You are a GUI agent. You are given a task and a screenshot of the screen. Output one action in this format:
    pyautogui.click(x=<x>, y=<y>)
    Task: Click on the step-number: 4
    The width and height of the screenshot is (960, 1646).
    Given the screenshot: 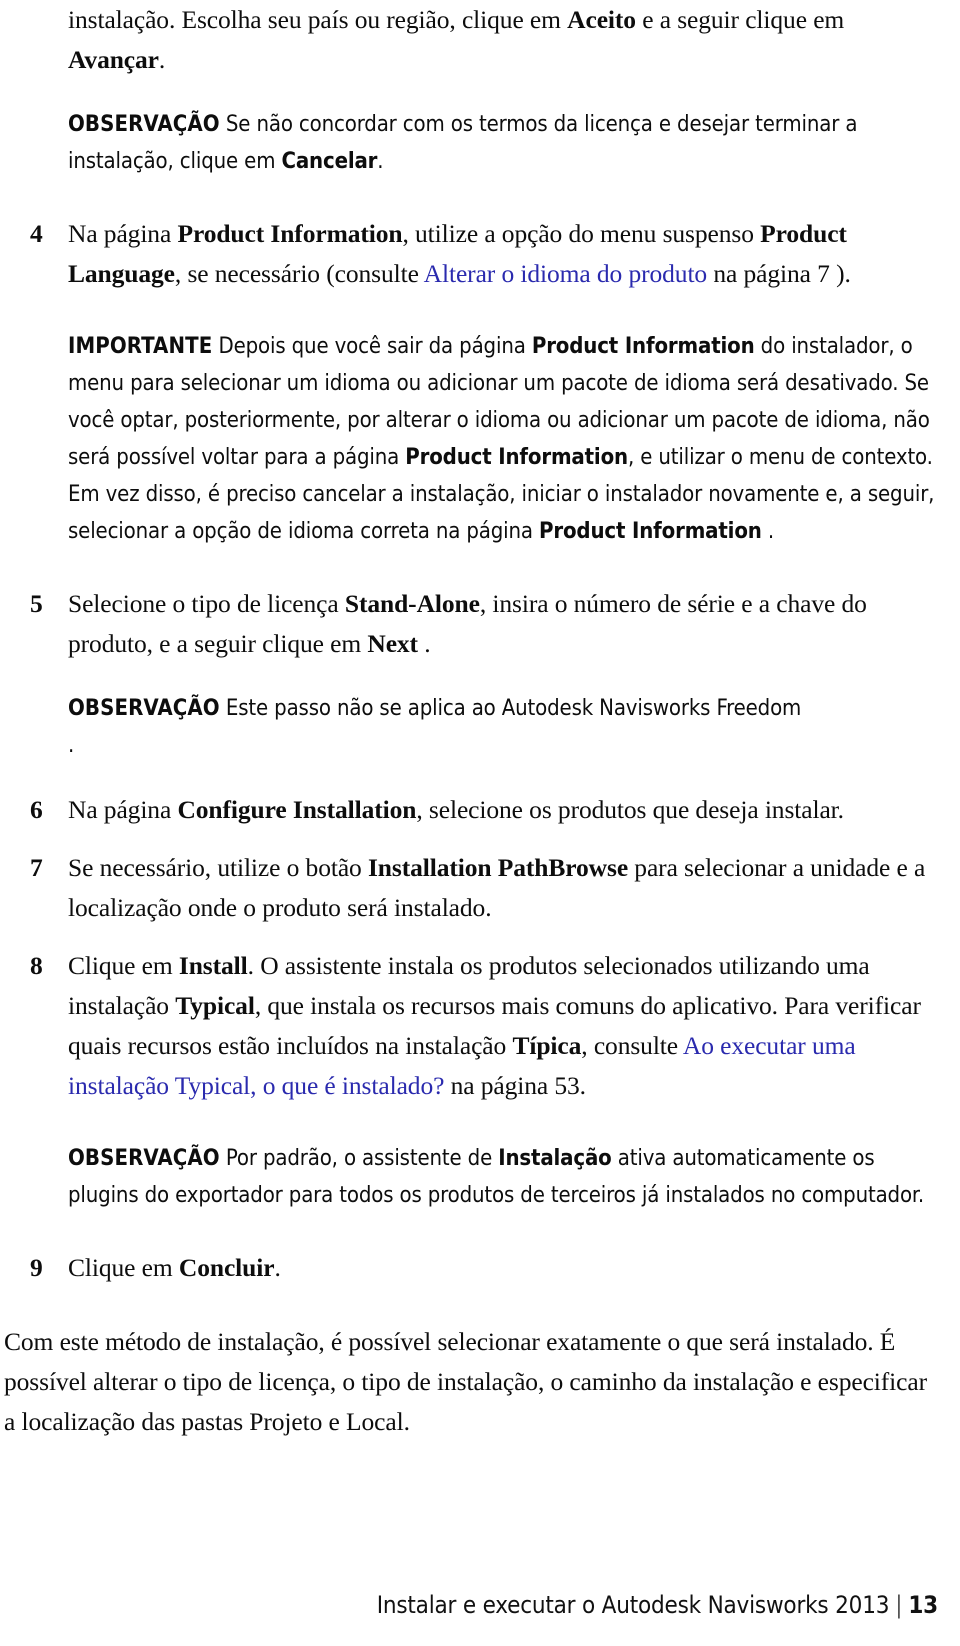 What is the action you would take?
    pyautogui.click(x=36, y=233)
    